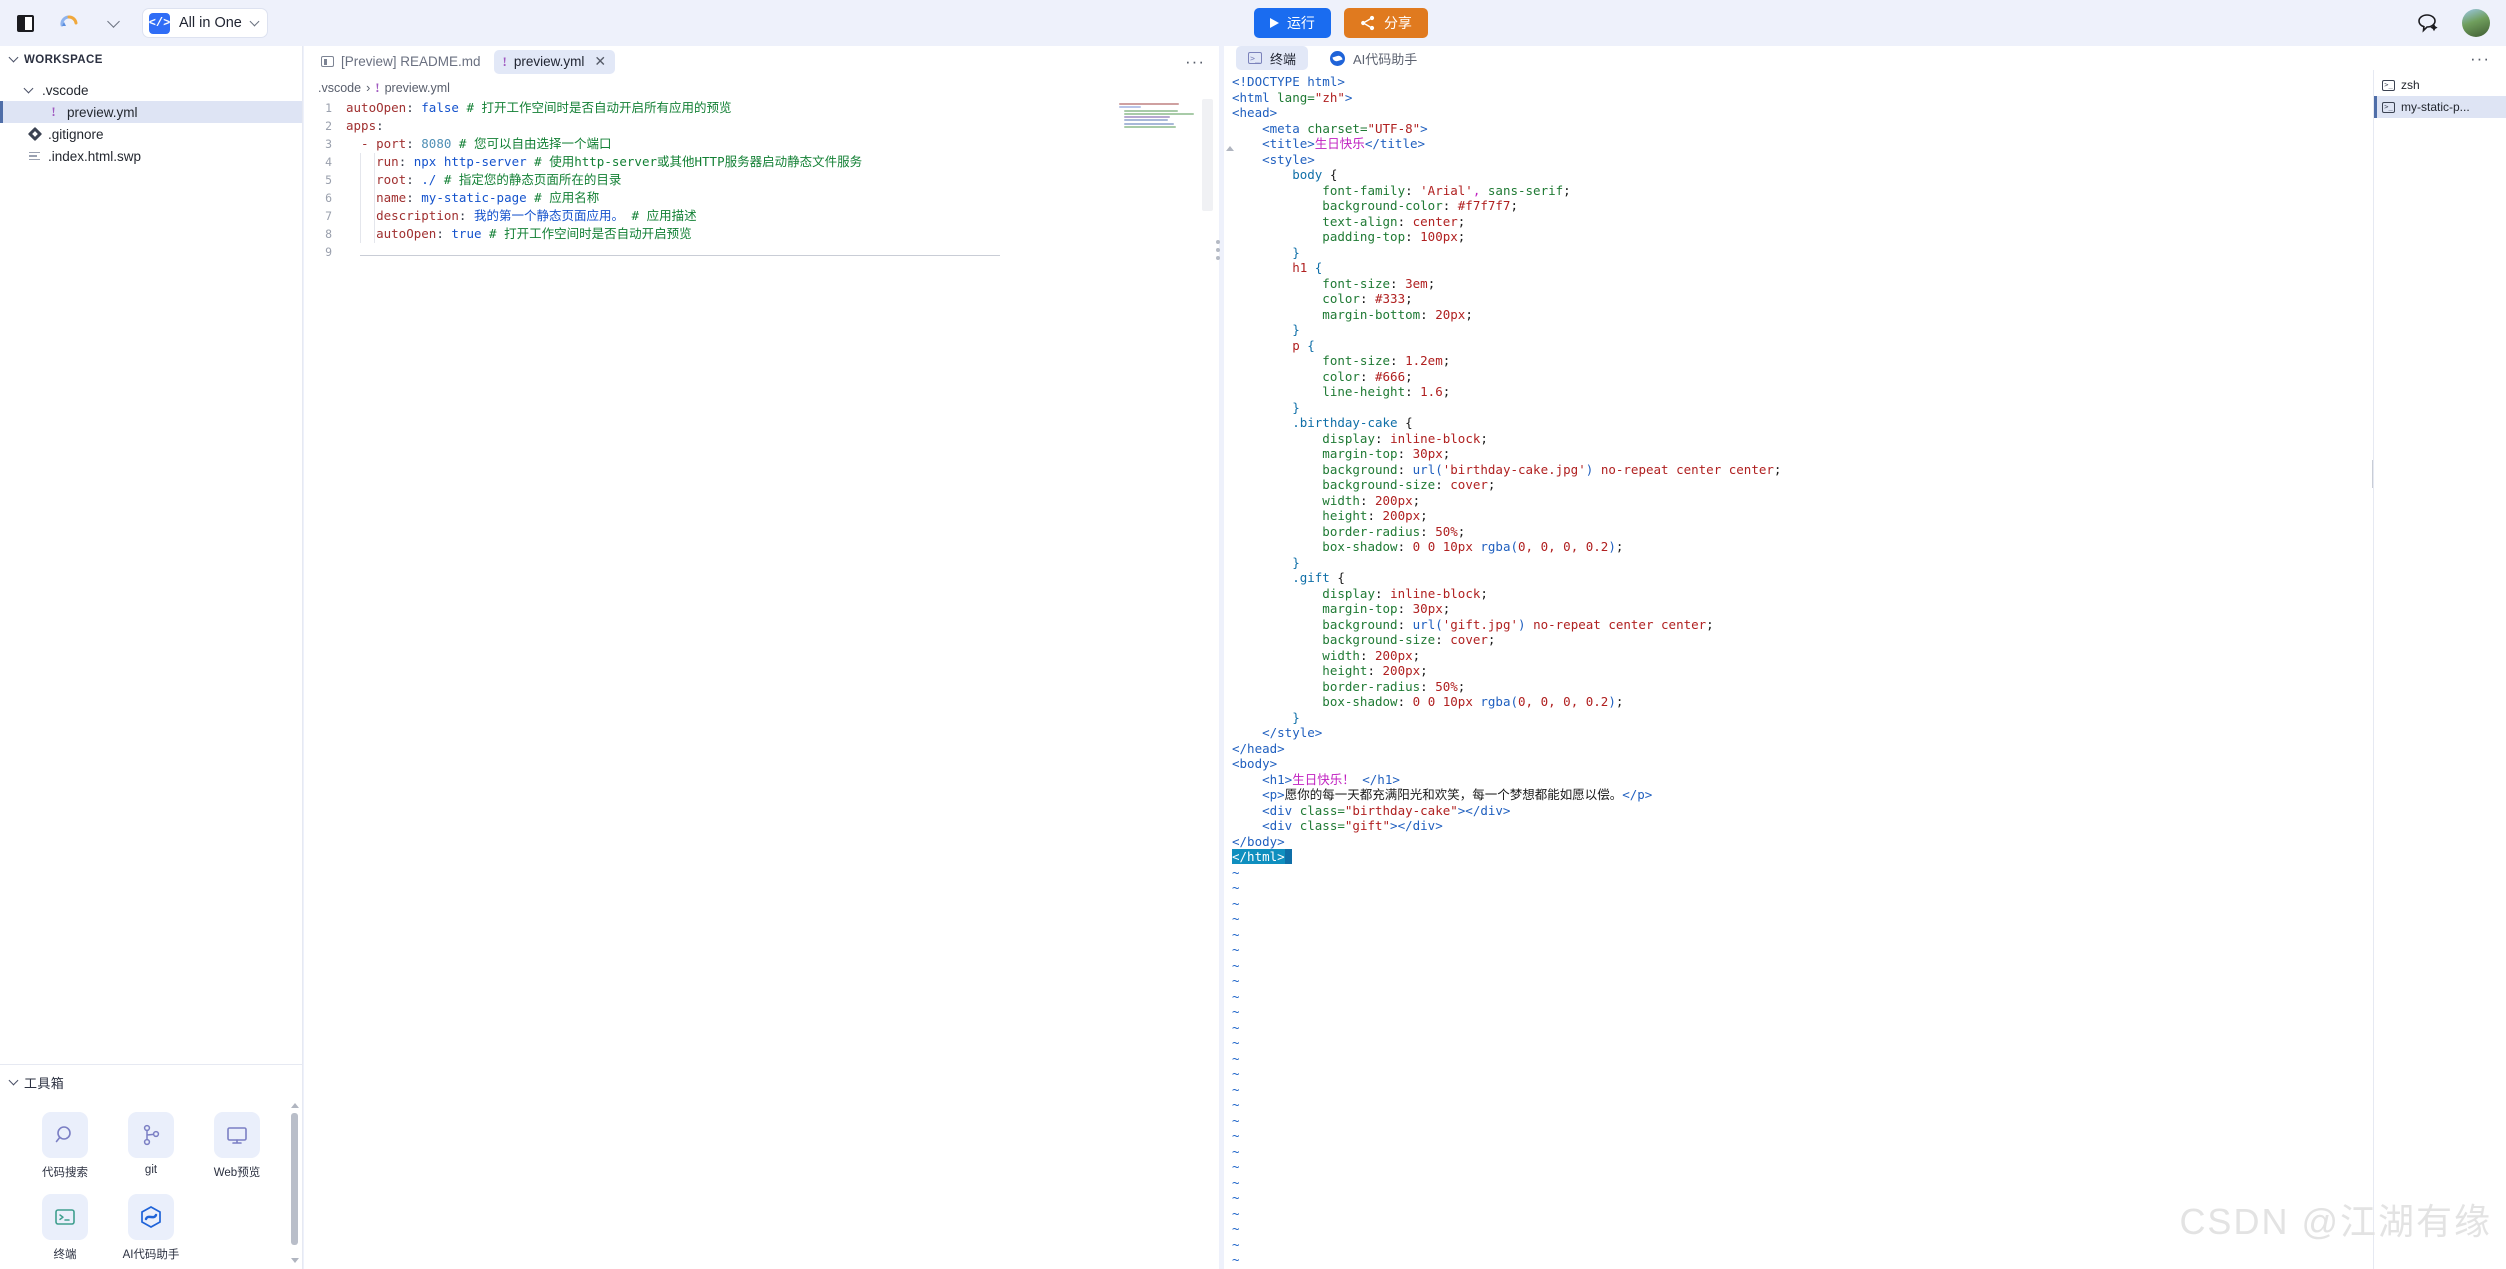 This screenshot has width=2506, height=1269. What do you see at coordinates (1156, 123) in the screenshot?
I see `editor-minimap` at bounding box center [1156, 123].